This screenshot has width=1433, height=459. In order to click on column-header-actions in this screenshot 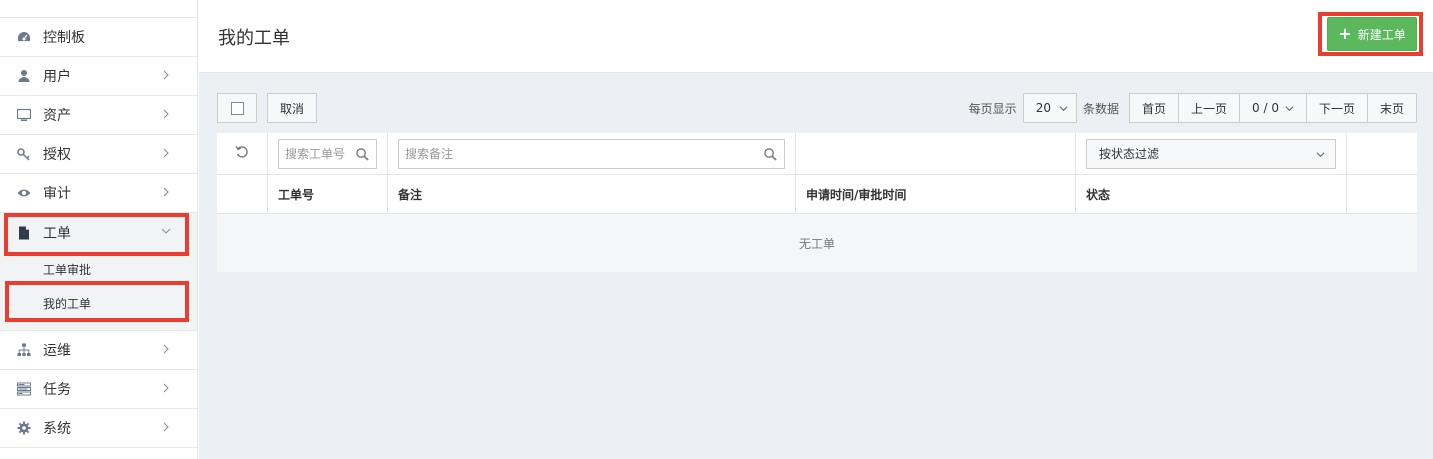, I will do `click(1382, 194)`.